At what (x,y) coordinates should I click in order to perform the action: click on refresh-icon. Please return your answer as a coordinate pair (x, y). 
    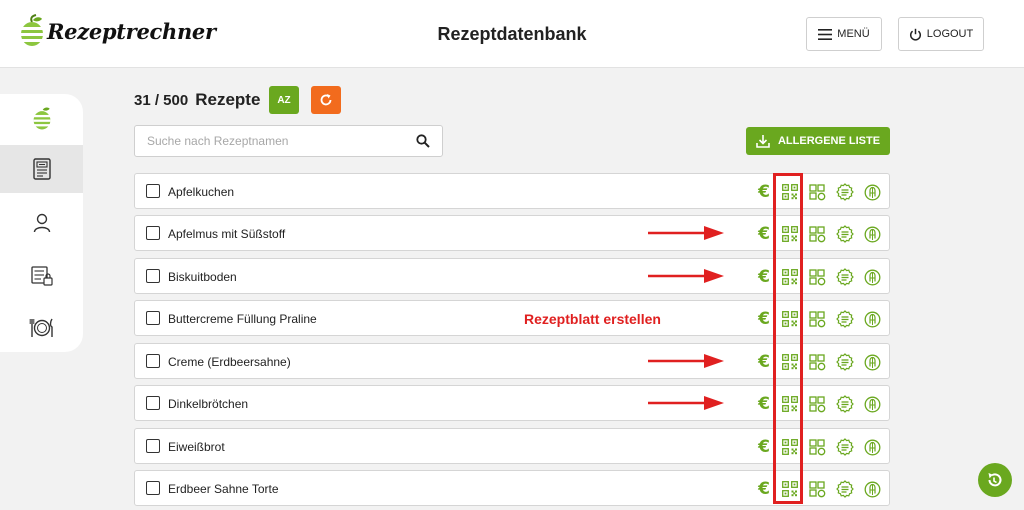
    Looking at the image, I should click on (326, 100).